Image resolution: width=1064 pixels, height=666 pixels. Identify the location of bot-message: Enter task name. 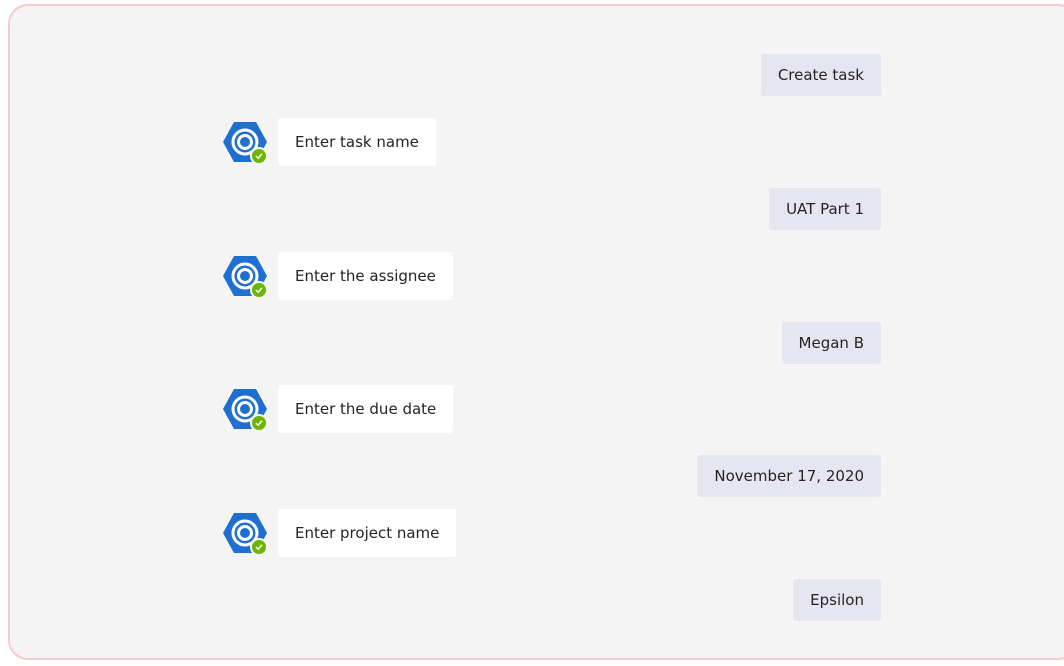
(357, 142).